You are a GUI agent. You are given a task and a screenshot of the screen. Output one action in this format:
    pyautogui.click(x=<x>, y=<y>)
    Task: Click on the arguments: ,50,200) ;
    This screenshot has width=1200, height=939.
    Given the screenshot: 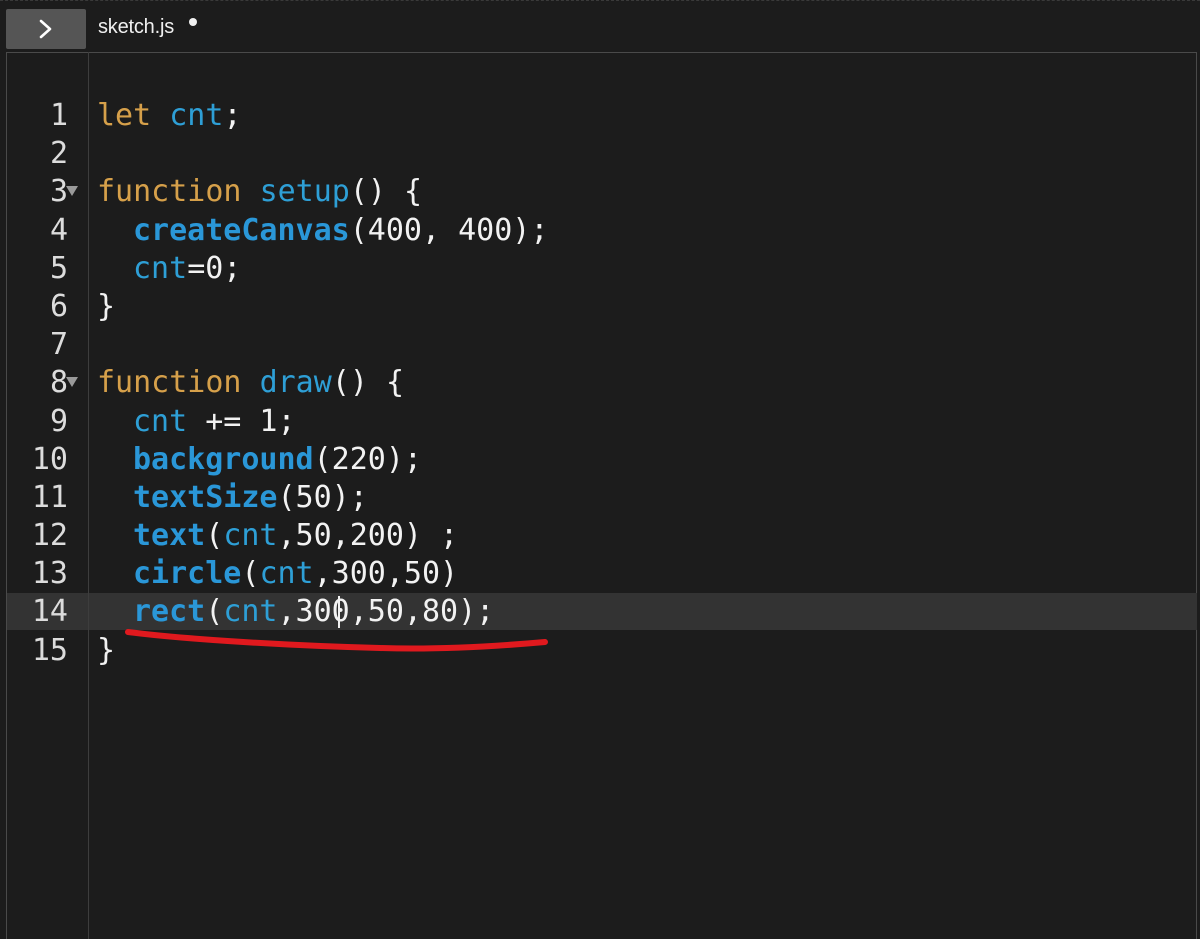 What is the action you would take?
    pyautogui.click(x=368, y=536)
    